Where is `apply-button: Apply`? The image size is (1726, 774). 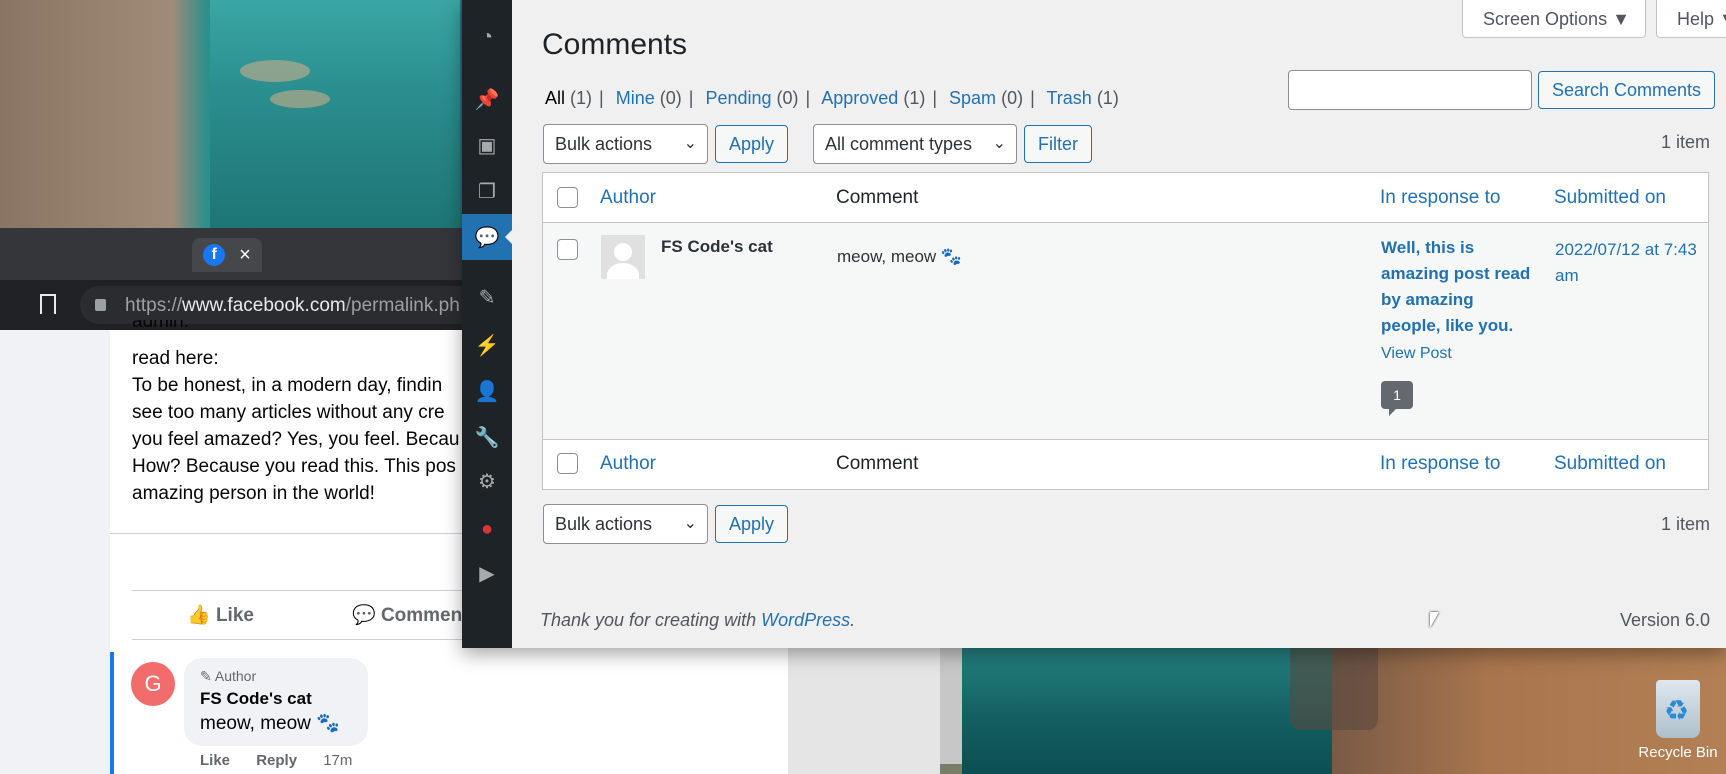 apply-button: Apply is located at coordinates (752, 144).